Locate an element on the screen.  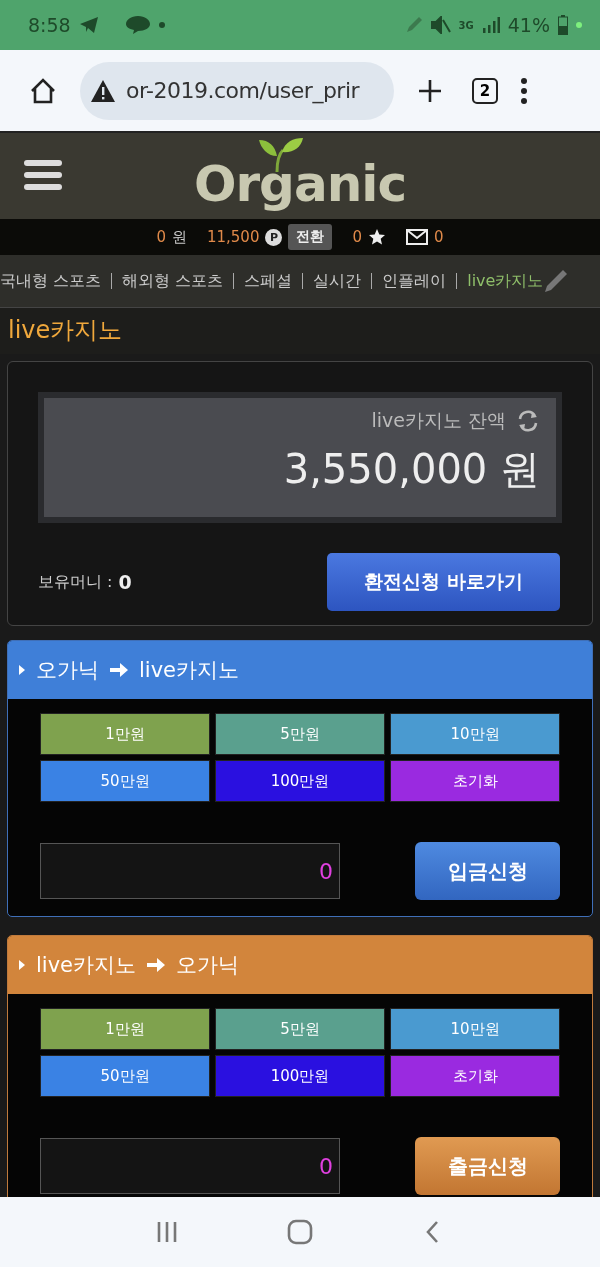
network-label: 3G is located at coordinates (466, 25).